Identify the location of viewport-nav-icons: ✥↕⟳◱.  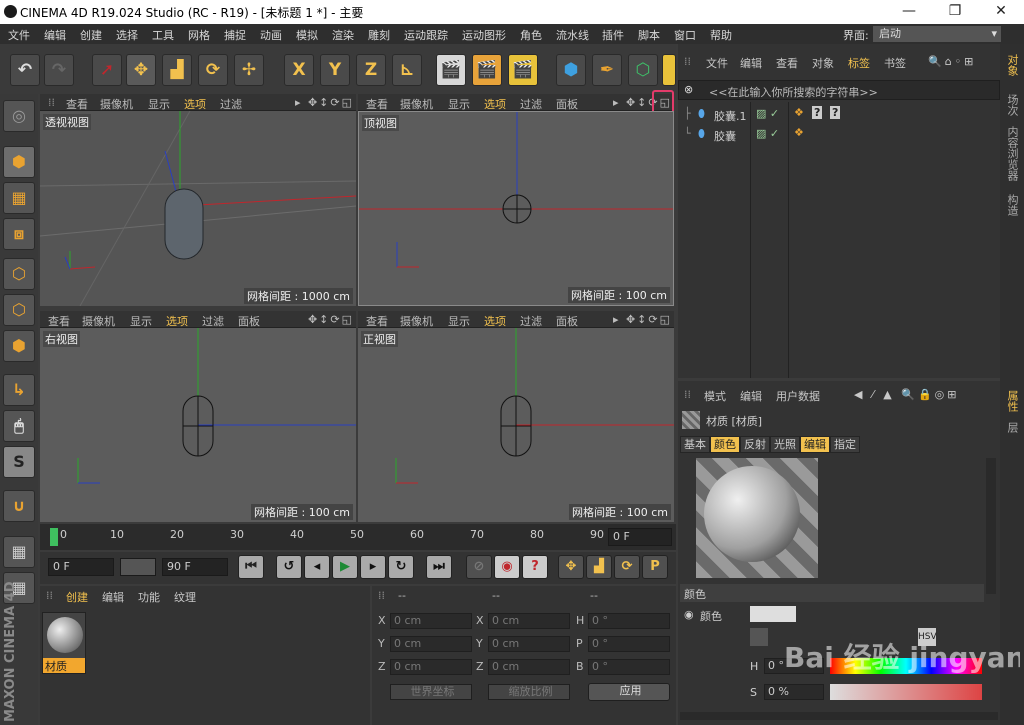
(331, 319).